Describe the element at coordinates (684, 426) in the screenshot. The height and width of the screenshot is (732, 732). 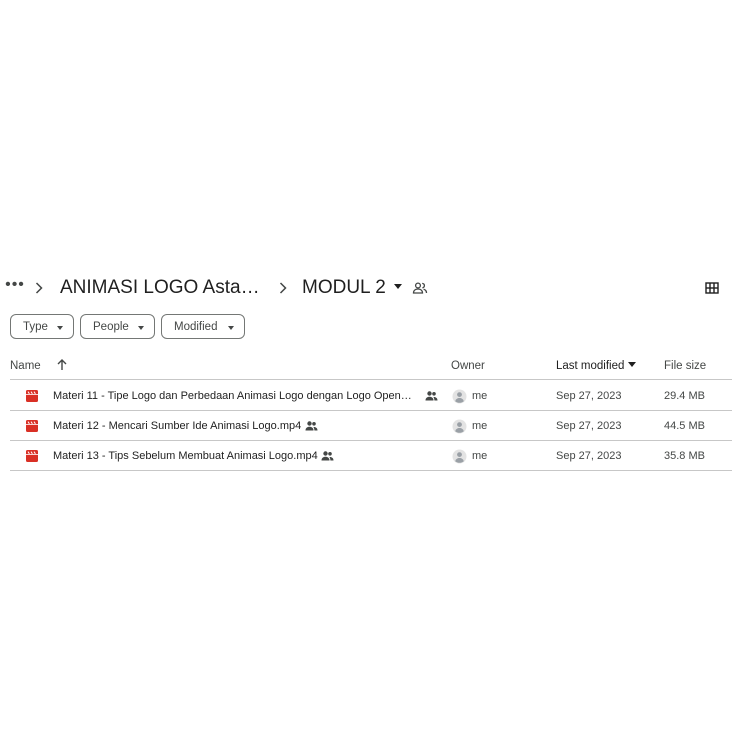
I see `file-size: 44.5 MB` at that location.